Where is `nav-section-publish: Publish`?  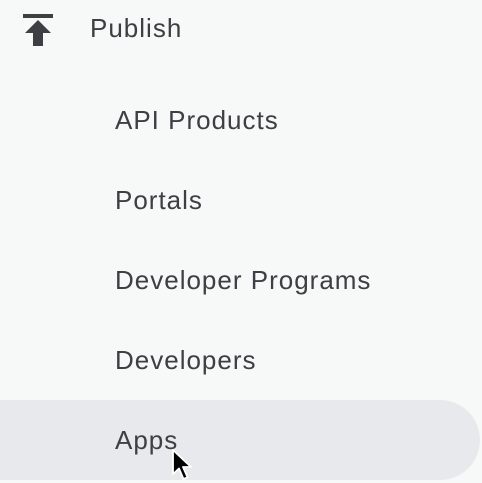
nav-section-publish: Publish is located at coordinates (241, 28).